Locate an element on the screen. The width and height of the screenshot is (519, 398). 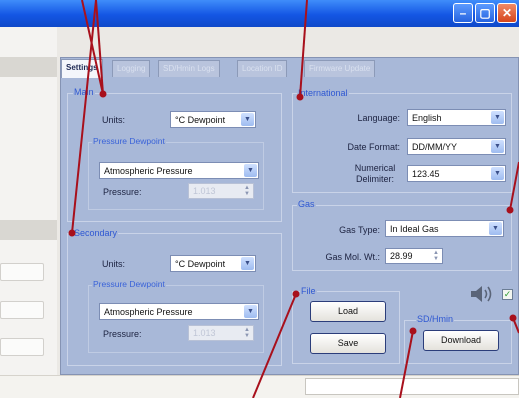
numerical-delimiter-value: 123.45 is located at coordinates (426, 174).